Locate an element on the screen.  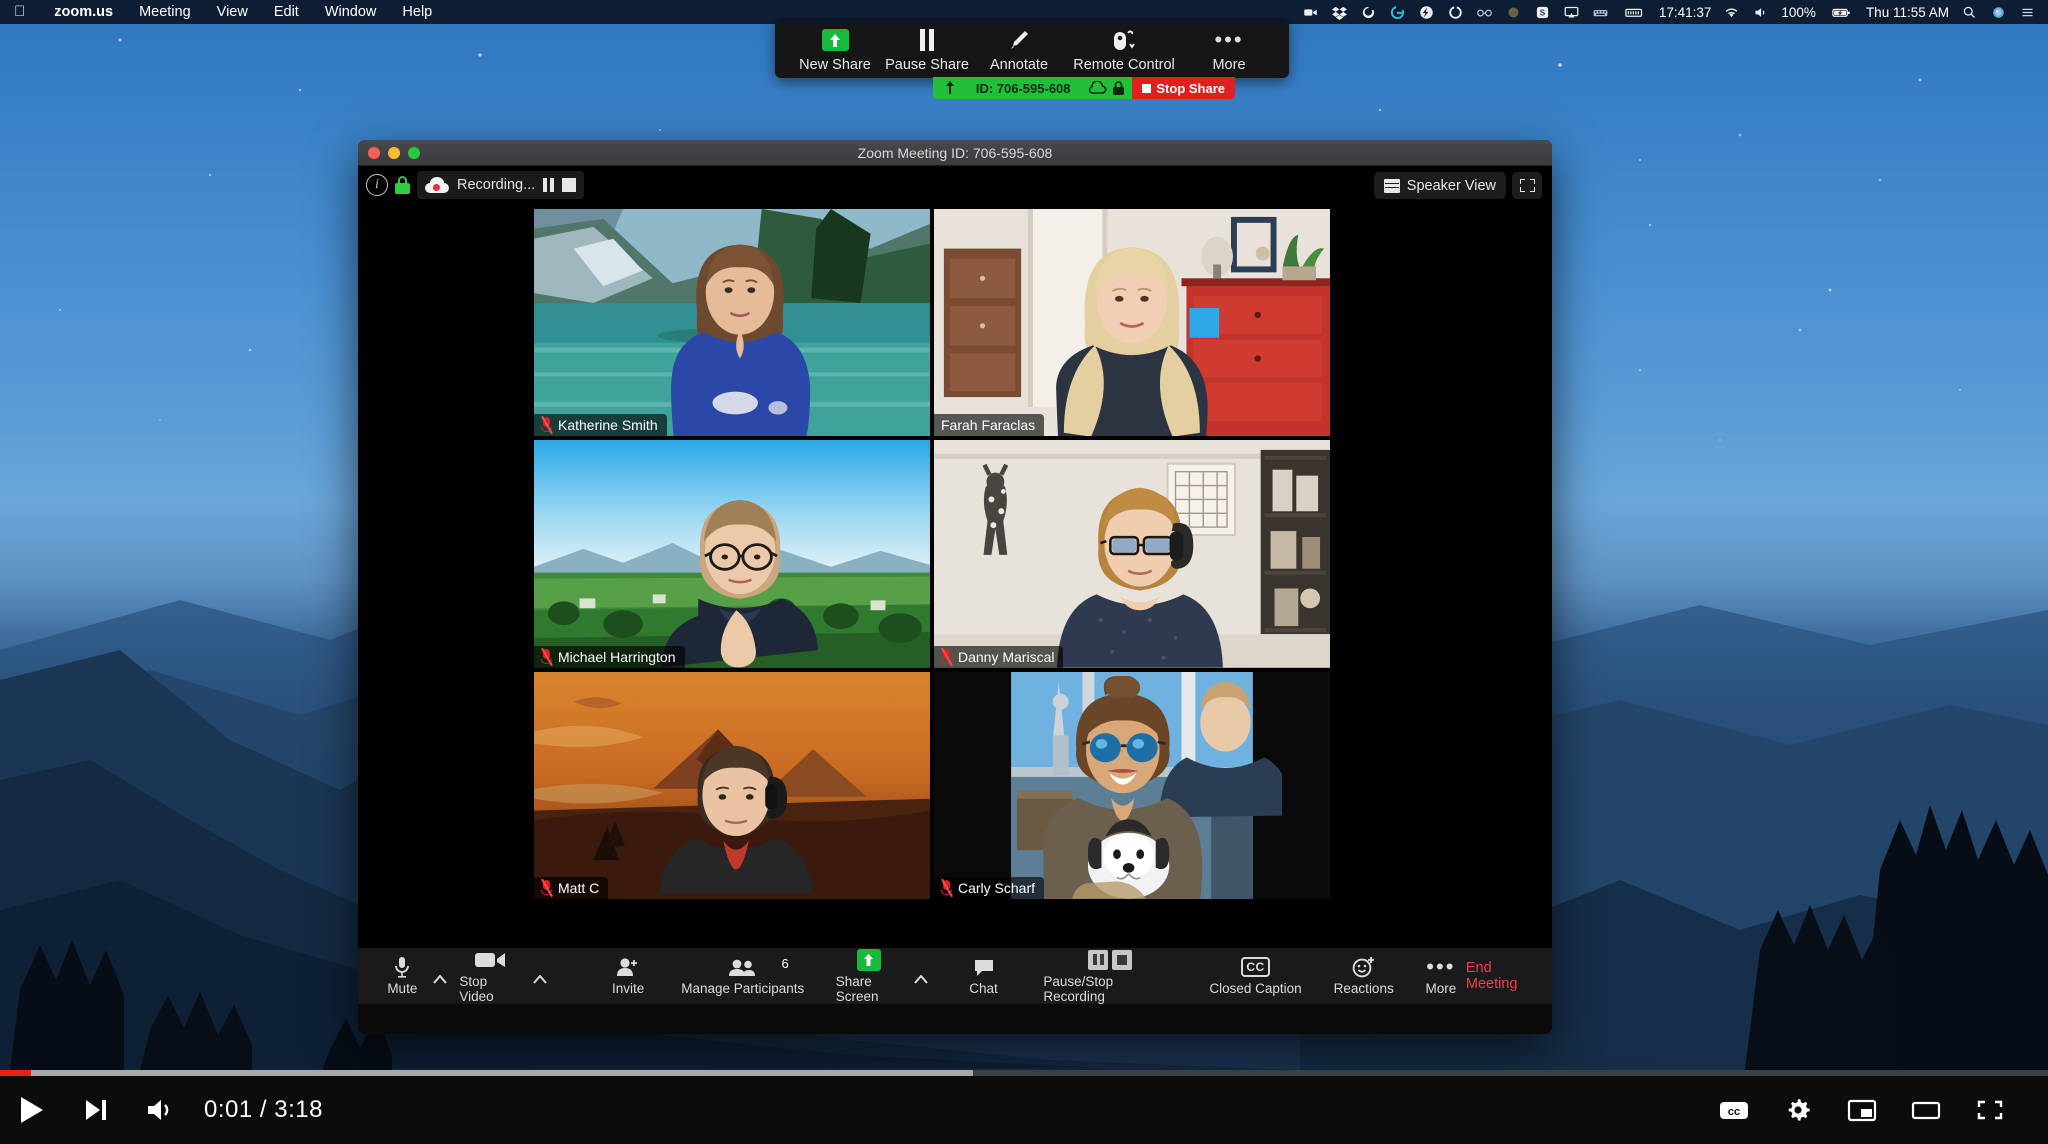
new-share-button: New Share is located at coordinates (835, 48).